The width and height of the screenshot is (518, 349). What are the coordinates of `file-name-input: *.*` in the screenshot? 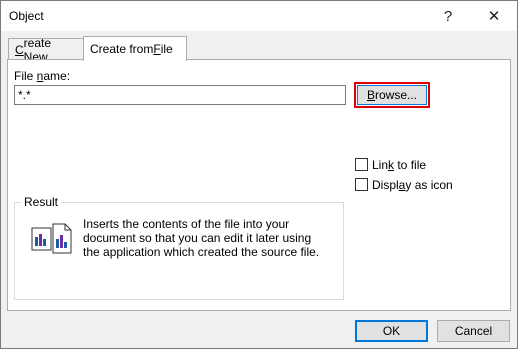 It's located at (180, 95).